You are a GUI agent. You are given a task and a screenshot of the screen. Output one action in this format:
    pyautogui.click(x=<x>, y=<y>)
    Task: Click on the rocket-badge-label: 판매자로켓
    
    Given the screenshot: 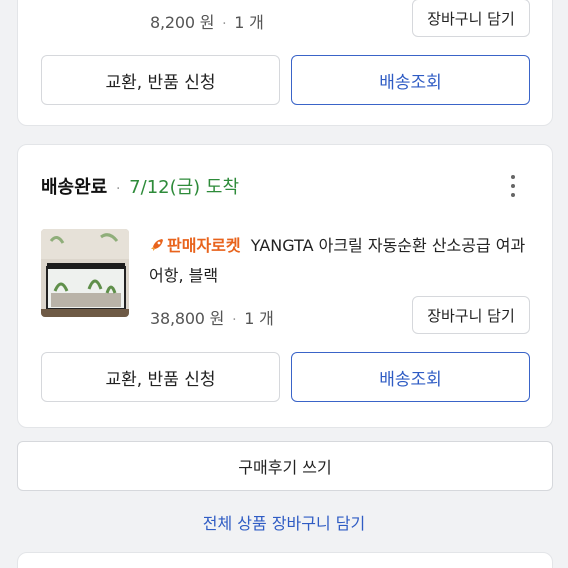 What is the action you would take?
    pyautogui.click(x=204, y=245)
    